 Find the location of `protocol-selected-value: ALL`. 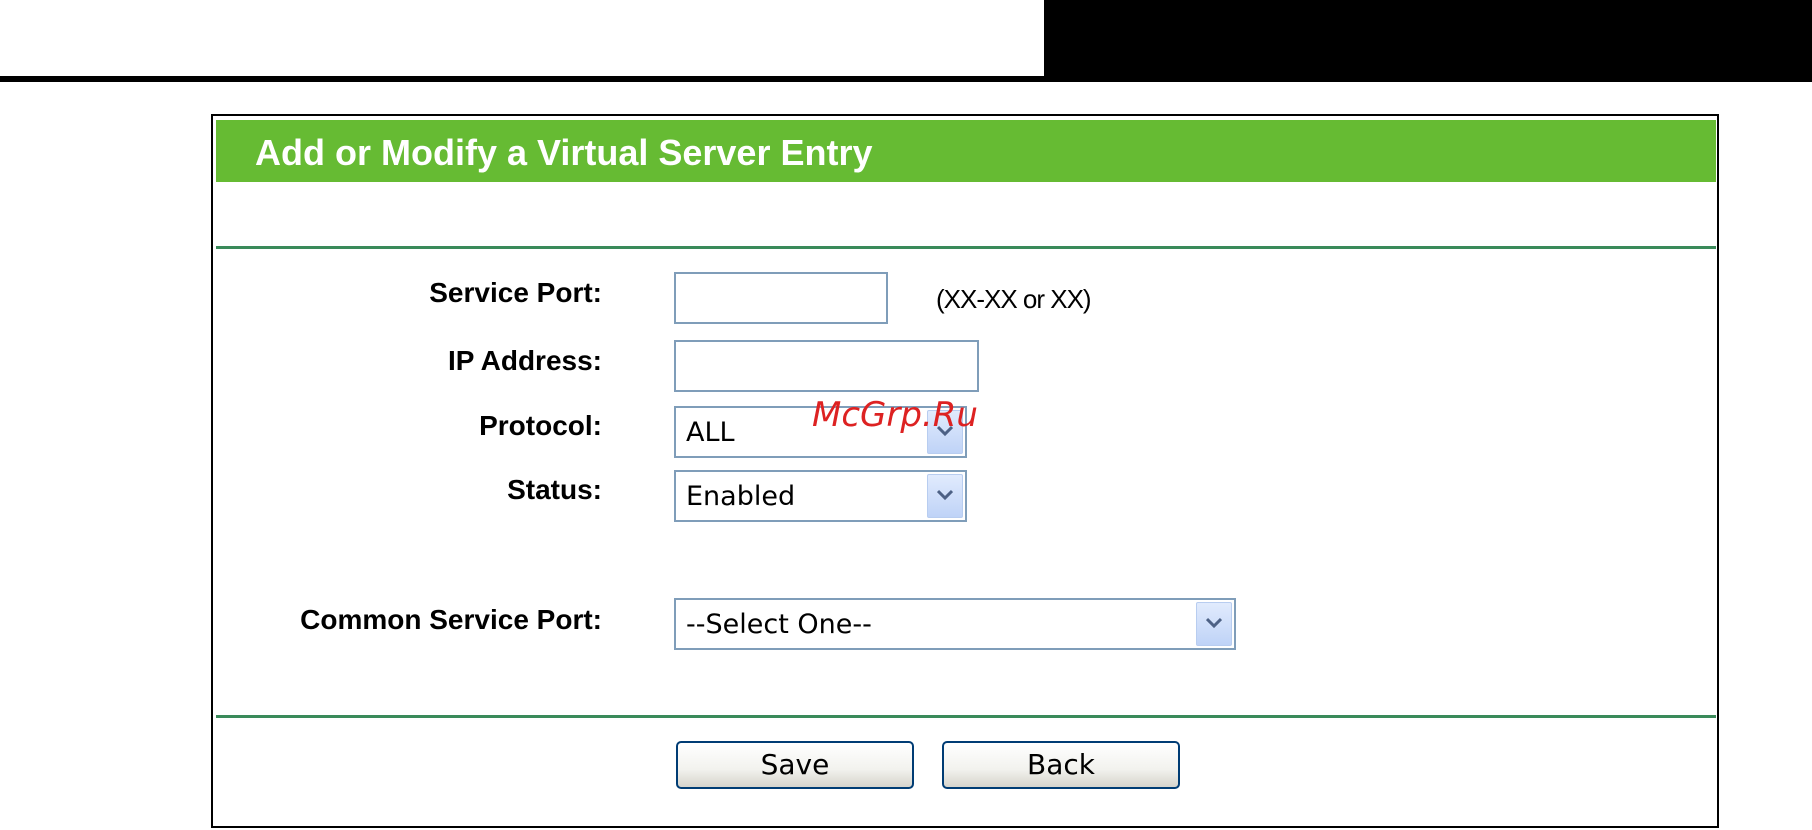

protocol-selected-value: ALL is located at coordinates (710, 432).